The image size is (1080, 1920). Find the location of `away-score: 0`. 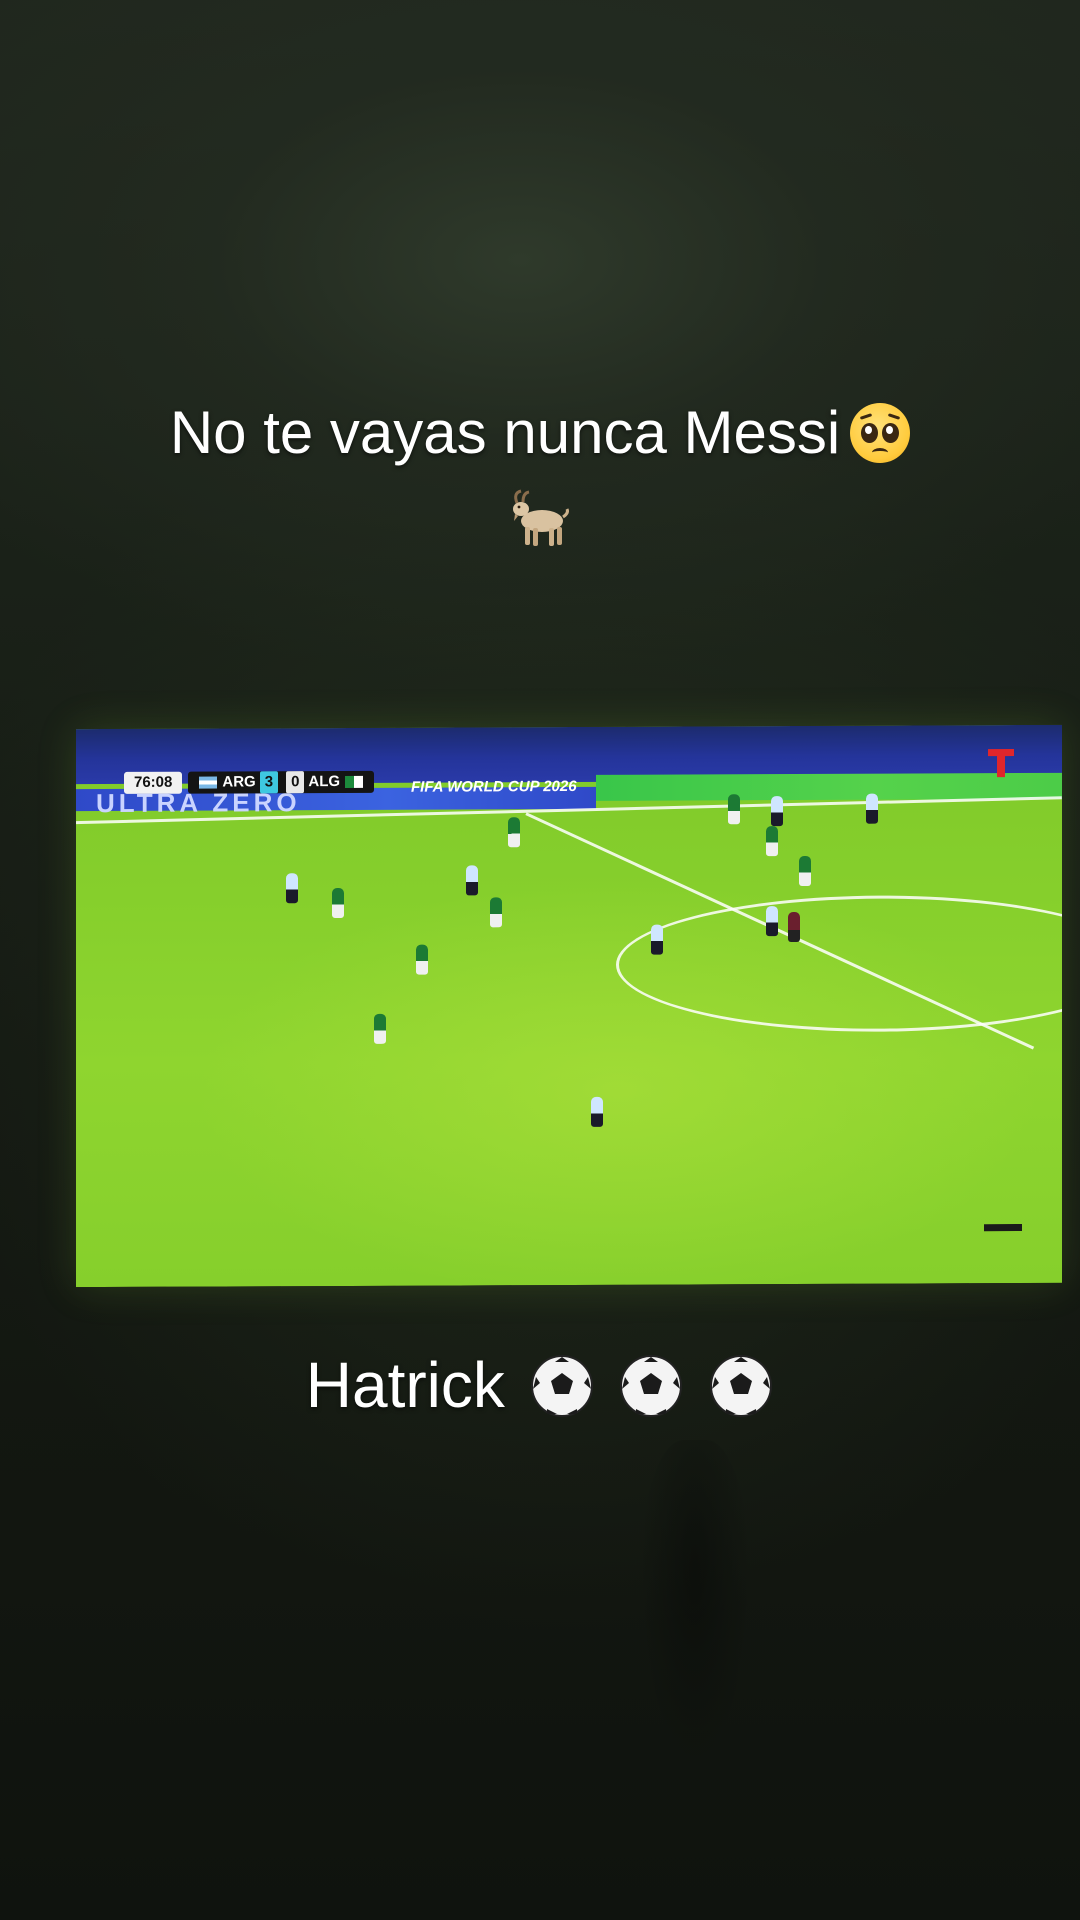

away-score: 0 is located at coordinates (295, 782).